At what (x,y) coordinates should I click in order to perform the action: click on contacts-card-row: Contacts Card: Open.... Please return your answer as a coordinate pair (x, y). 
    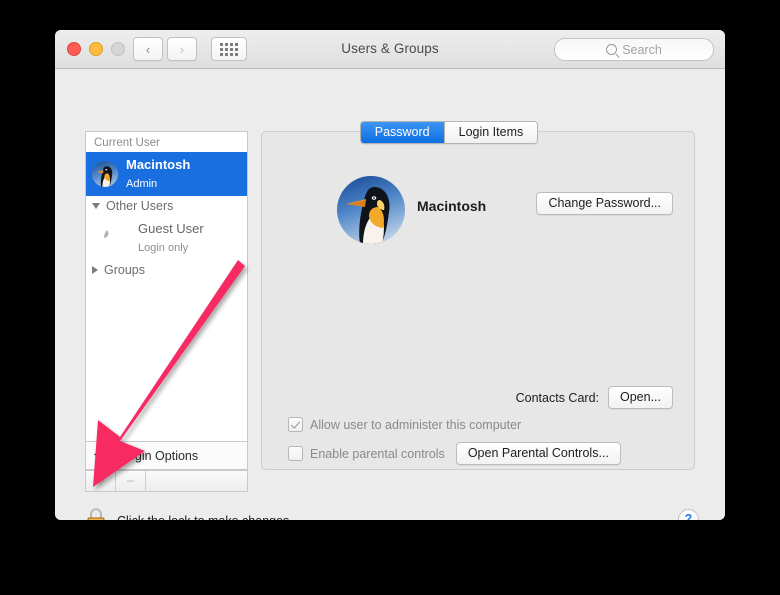
    Looking at the image, I should click on (467, 397).